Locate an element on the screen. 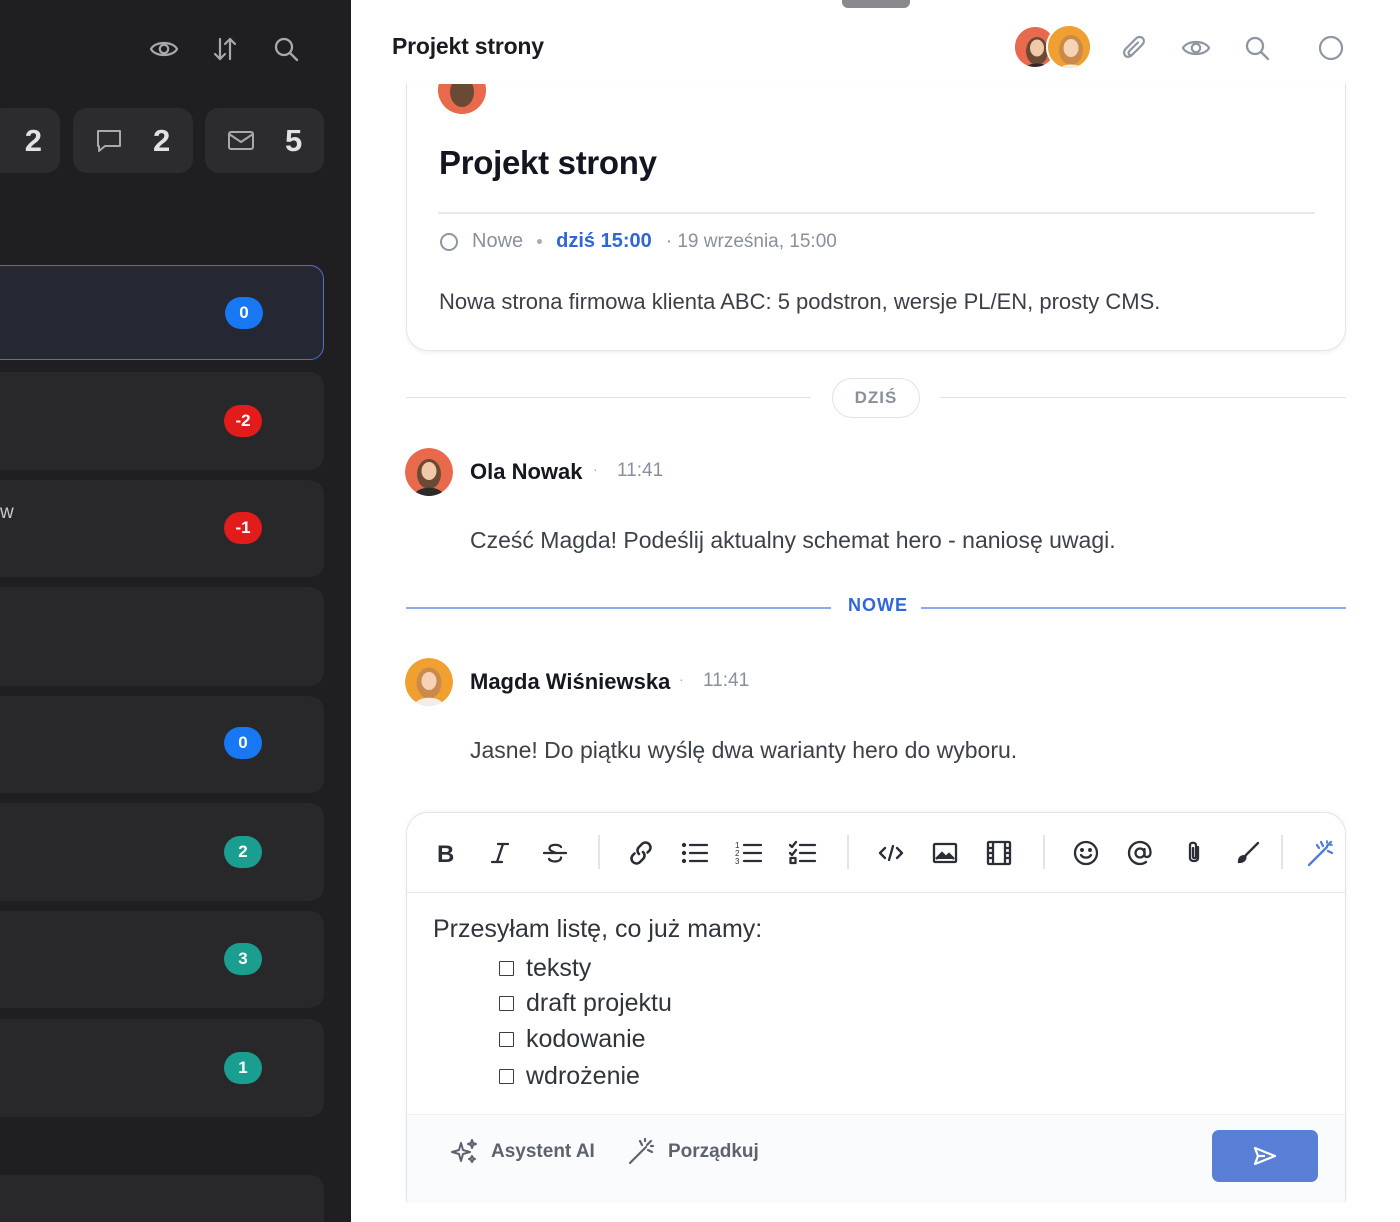  send-button is located at coordinates (1265, 1156).